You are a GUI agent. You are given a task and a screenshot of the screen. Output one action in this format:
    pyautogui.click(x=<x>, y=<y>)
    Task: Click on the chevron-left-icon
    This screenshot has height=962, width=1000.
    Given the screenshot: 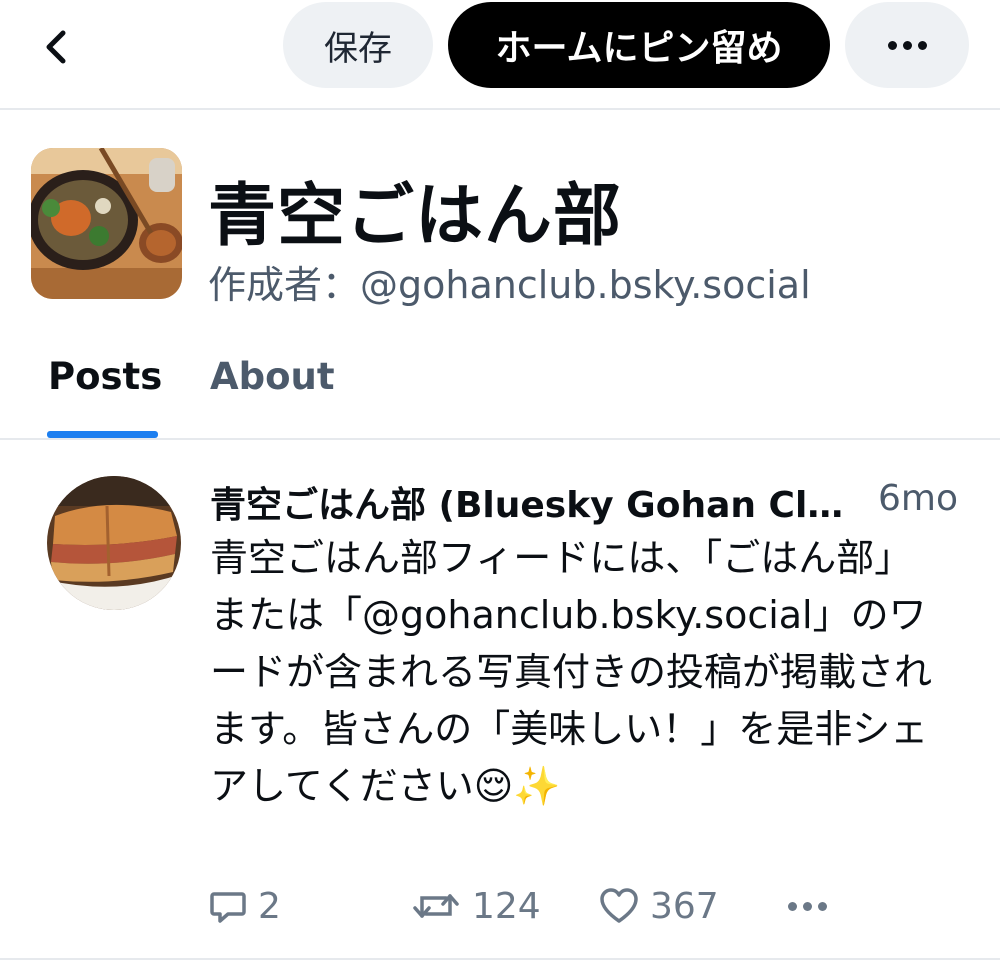 What is the action you would take?
    pyautogui.click(x=56, y=47)
    